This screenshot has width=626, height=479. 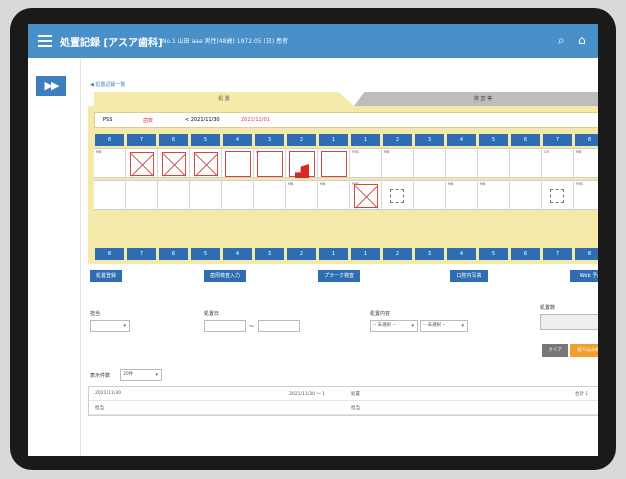 I want to click on filter-label-pss: PSS, so click(x=107, y=120).